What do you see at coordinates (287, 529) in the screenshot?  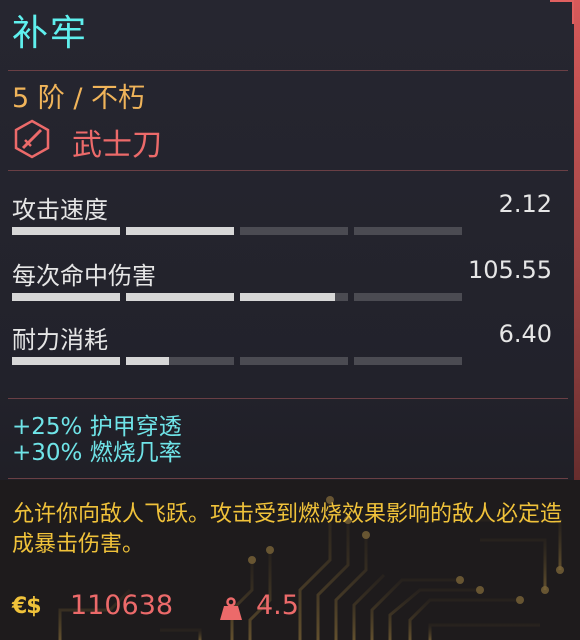 I see `item-description: 允许你向敌人飞跃。攻击受到燃烧效果影响的敌人必定造成暴击伤害。` at bounding box center [287, 529].